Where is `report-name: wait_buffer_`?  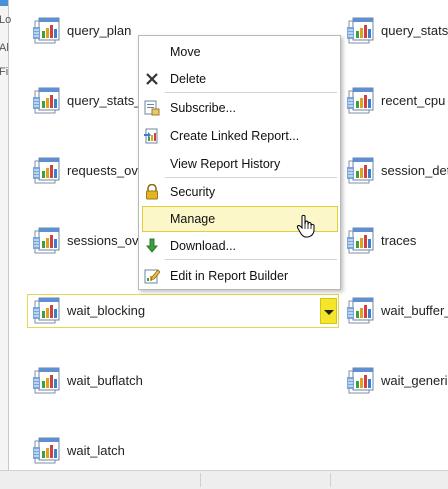
report-name: wait_buffer_ is located at coordinates (414, 310).